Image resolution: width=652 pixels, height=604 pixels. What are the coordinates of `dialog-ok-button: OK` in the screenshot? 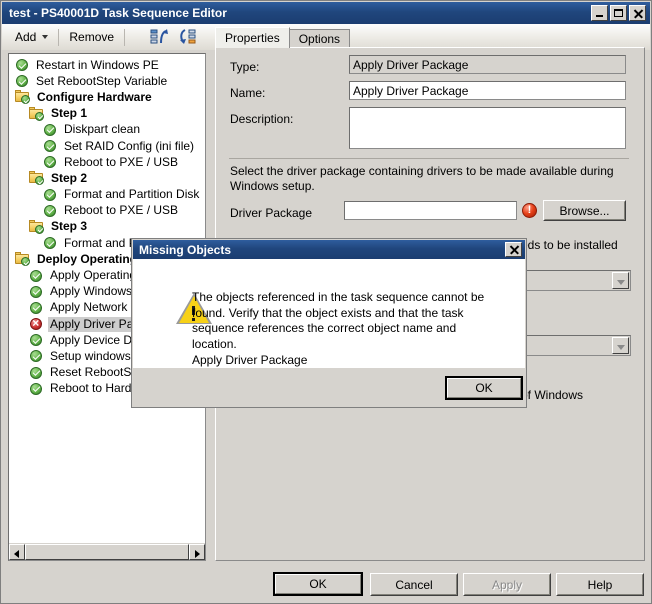 It's located at (484, 388).